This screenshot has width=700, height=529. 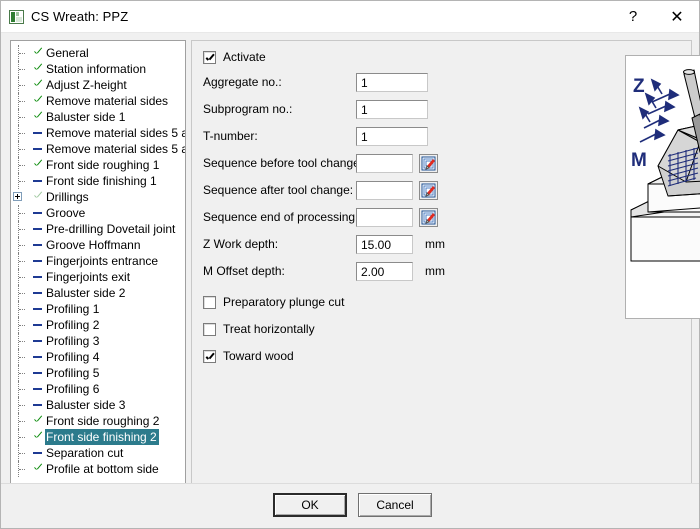 I want to click on form-row: Aggregate no.: 1, so click(x=413, y=83).